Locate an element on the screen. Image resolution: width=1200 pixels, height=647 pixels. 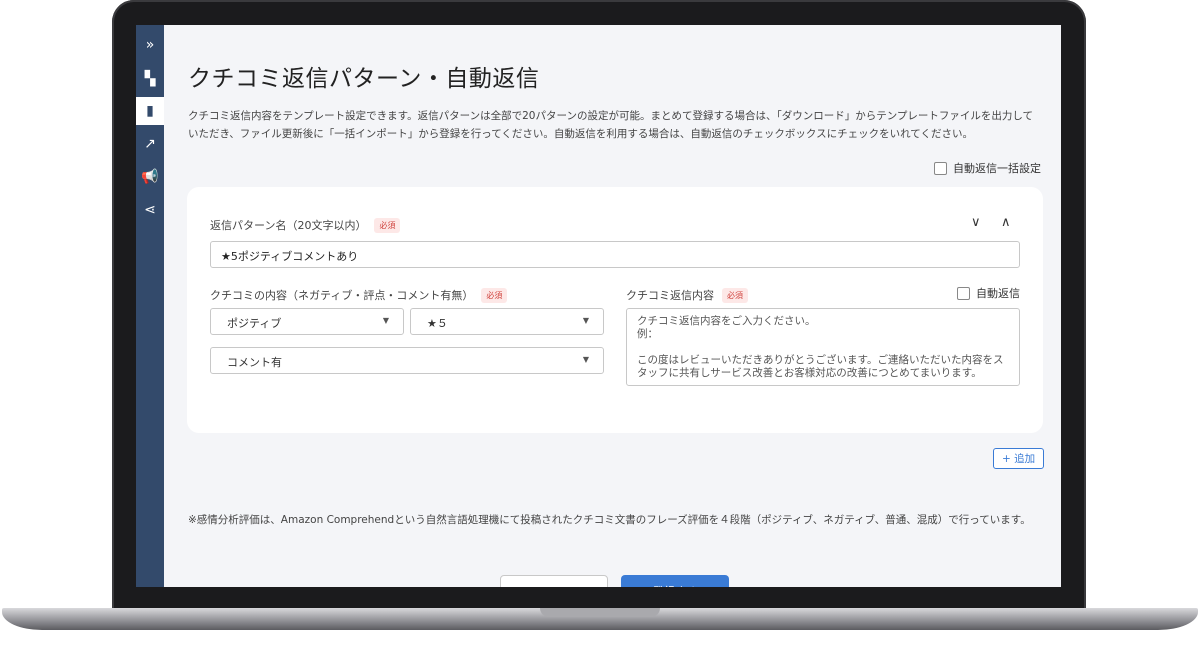
comment-select-value: コメント有 is located at coordinates (254, 362).